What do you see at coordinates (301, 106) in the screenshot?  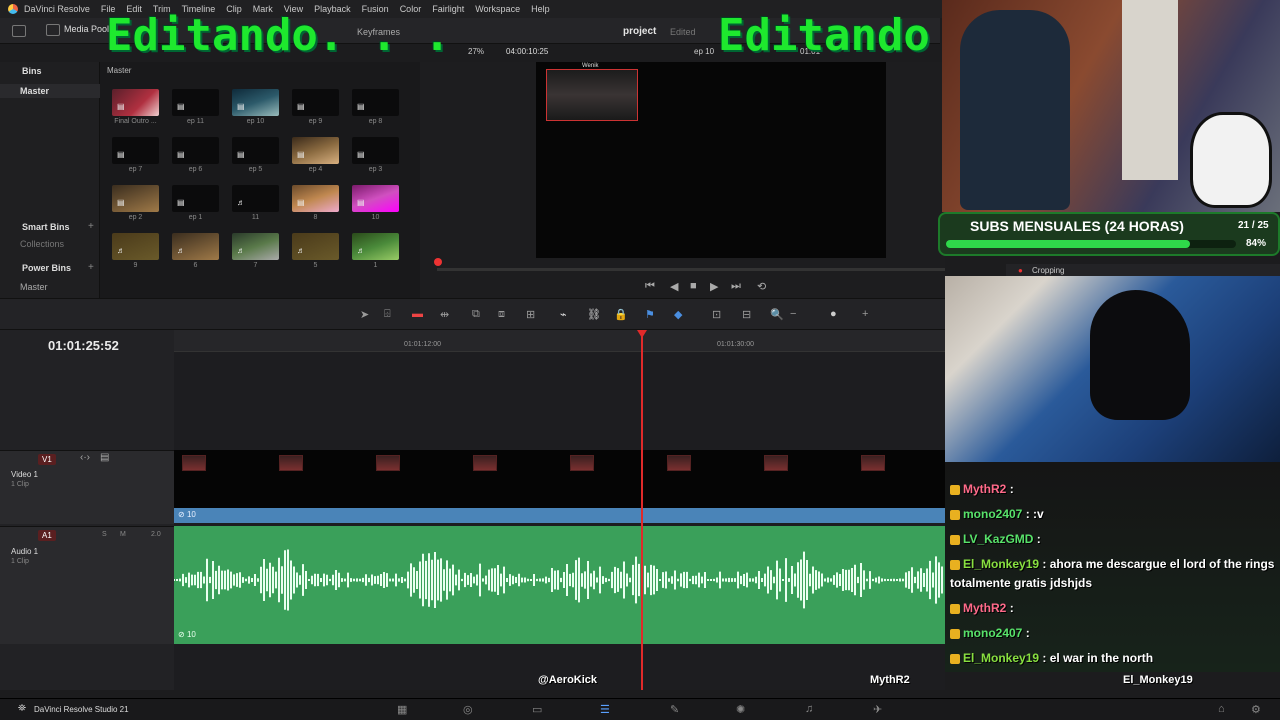 I see `clip-type-icon: ▤` at bounding box center [301, 106].